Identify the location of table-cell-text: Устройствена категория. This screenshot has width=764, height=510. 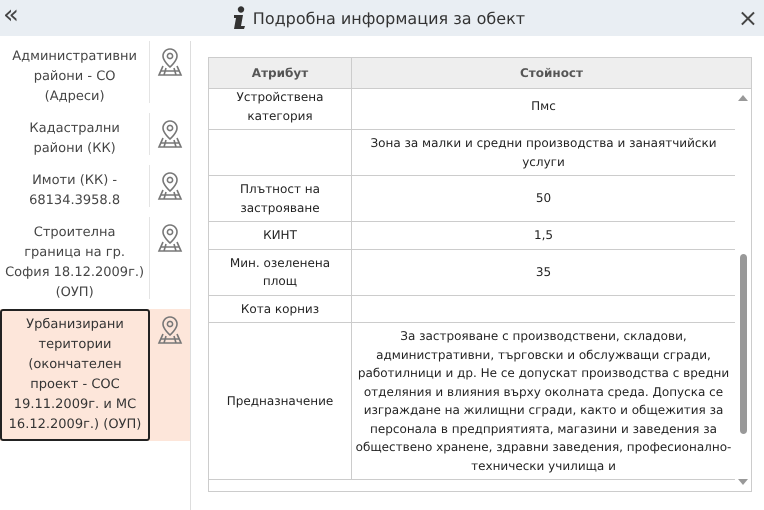
(280, 106).